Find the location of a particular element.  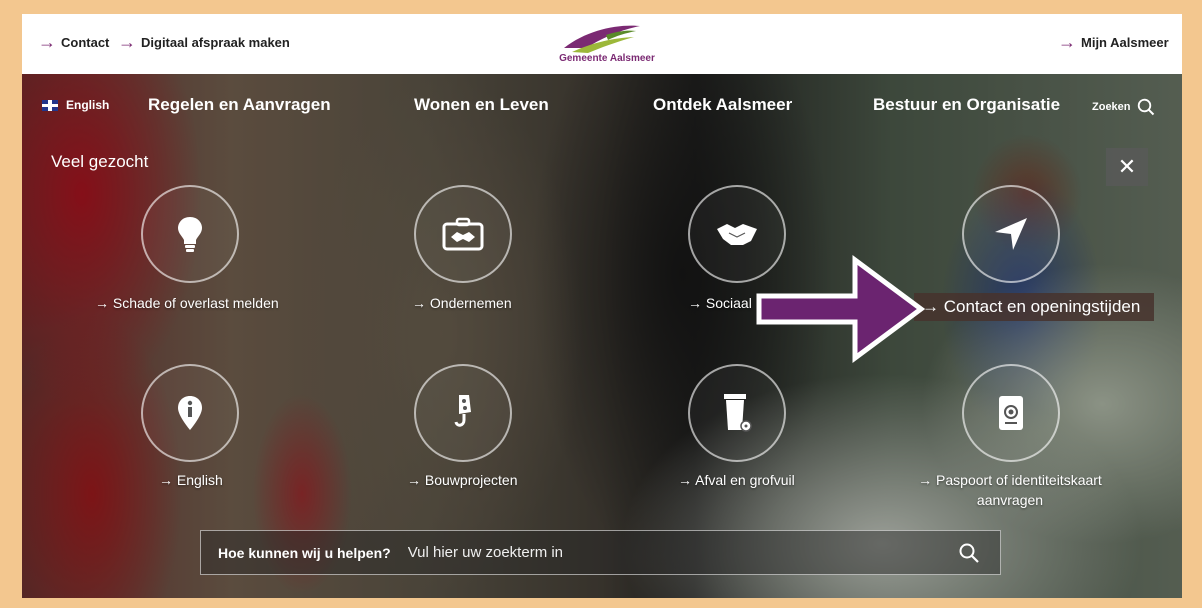

uk-flag-icon is located at coordinates (50, 105).